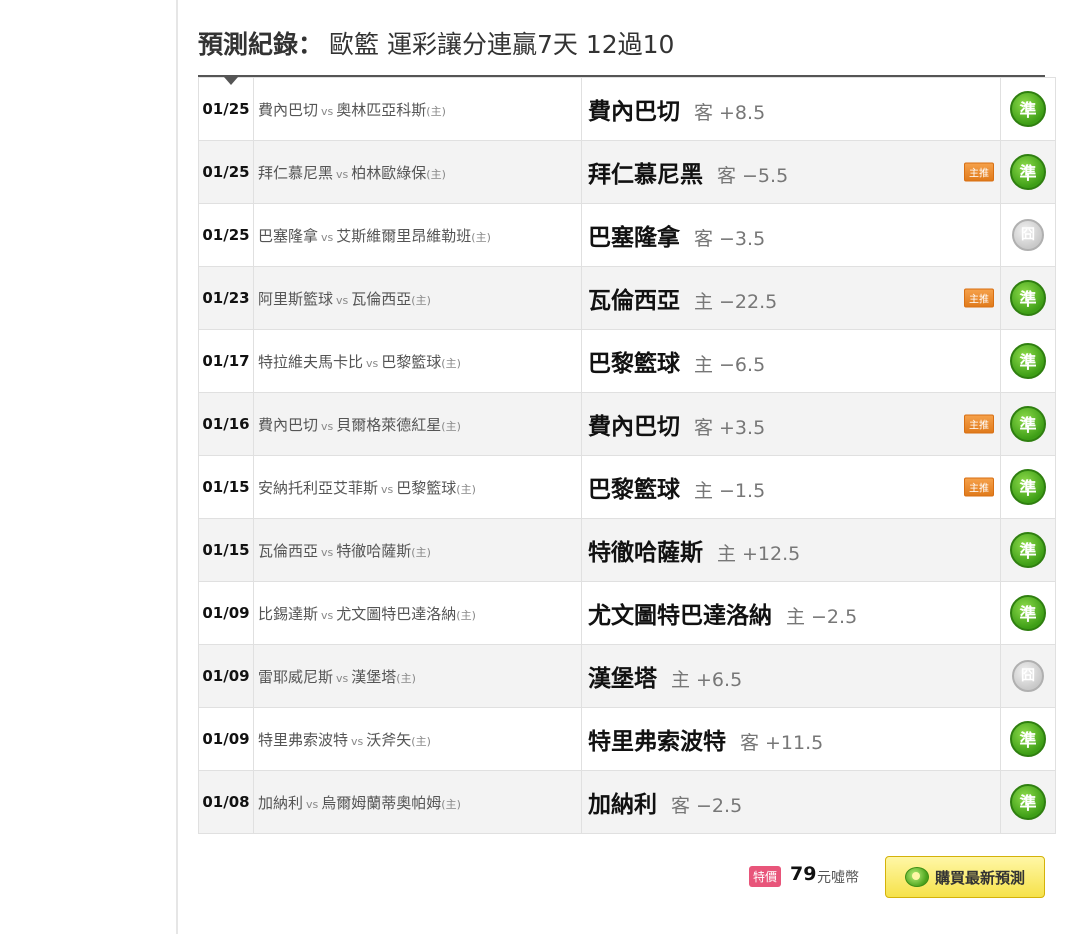 This screenshot has width=1080, height=934. What do you see at coordinates (791, 676) in the screenshot?
I see `row-pick: 漢堡塔主 +6.5` at bounding box center [791, 676].